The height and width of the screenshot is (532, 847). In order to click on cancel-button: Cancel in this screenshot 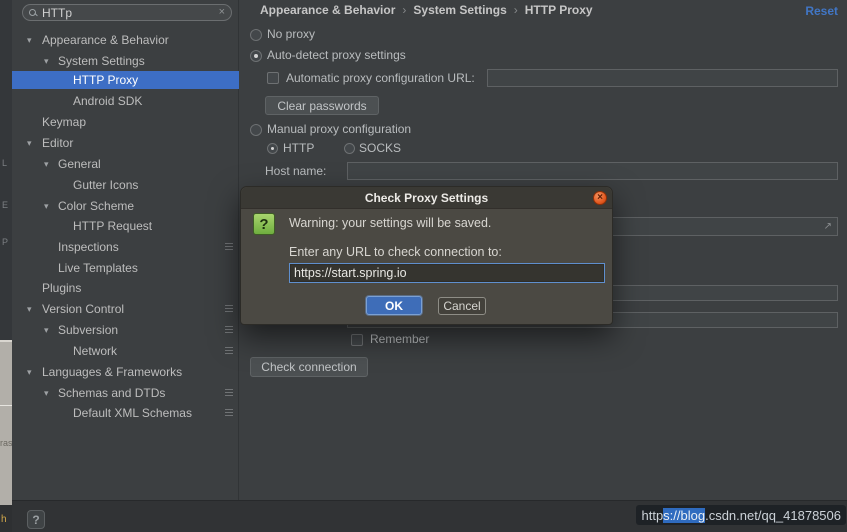, I will do `click(462, 306)`.